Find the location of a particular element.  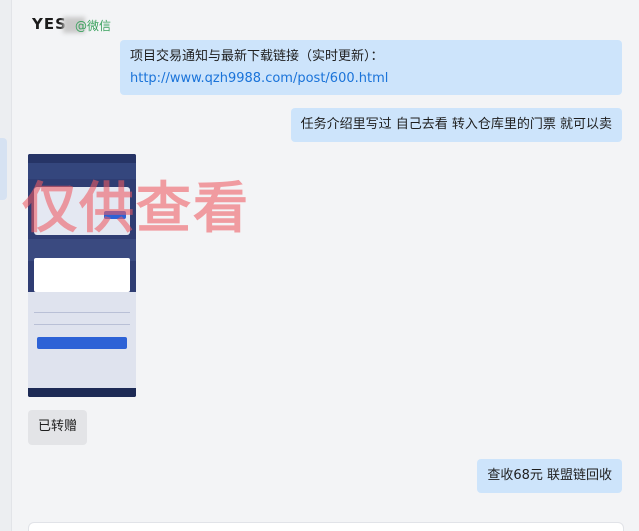

message-bubble: 查收68元 联盟链回收 is located at coordinates (549, 476).